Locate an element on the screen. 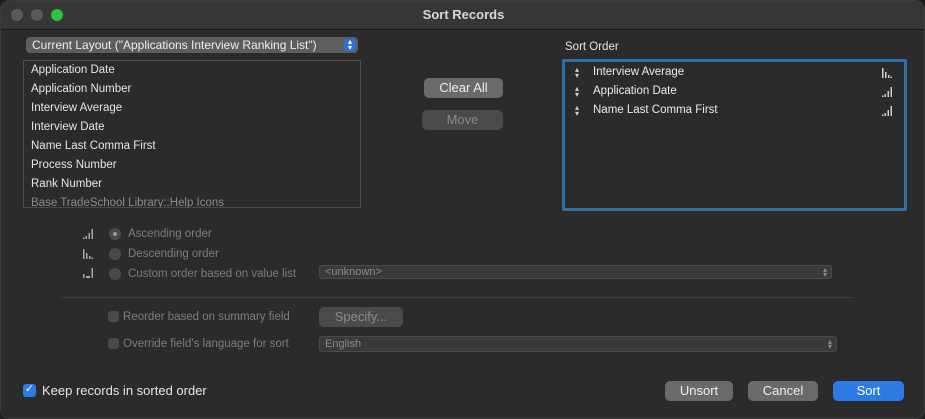  language-popup: English ▴ ▾ is located at coordinates (578, 344).